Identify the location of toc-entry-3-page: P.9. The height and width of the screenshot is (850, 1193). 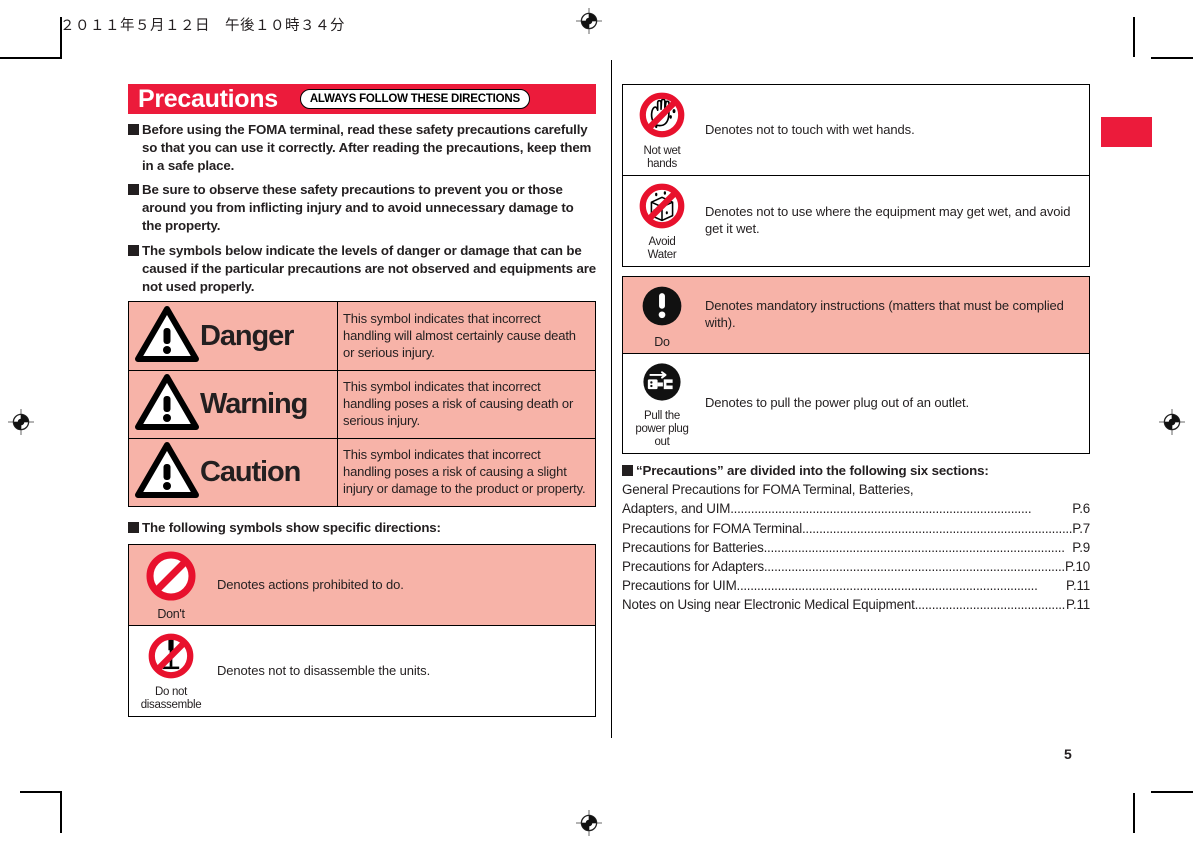
(1081, 547).